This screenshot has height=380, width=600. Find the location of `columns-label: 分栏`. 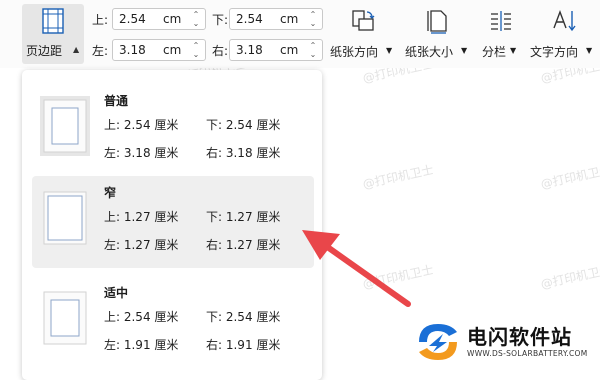

columns-label: 分栏 is located at coordinates (494, 52).